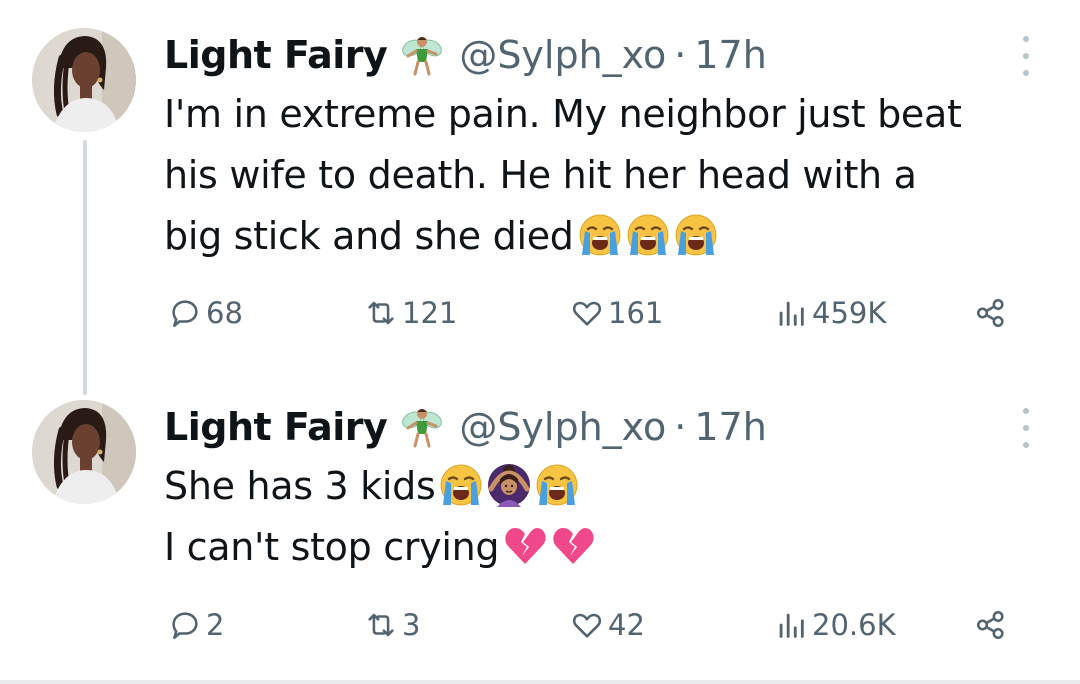 The height and width of the screenshot is (684, 1080). Describe the element at coordinates (849, 313) in the screenshot. I see `views-count: 459K` at that location.